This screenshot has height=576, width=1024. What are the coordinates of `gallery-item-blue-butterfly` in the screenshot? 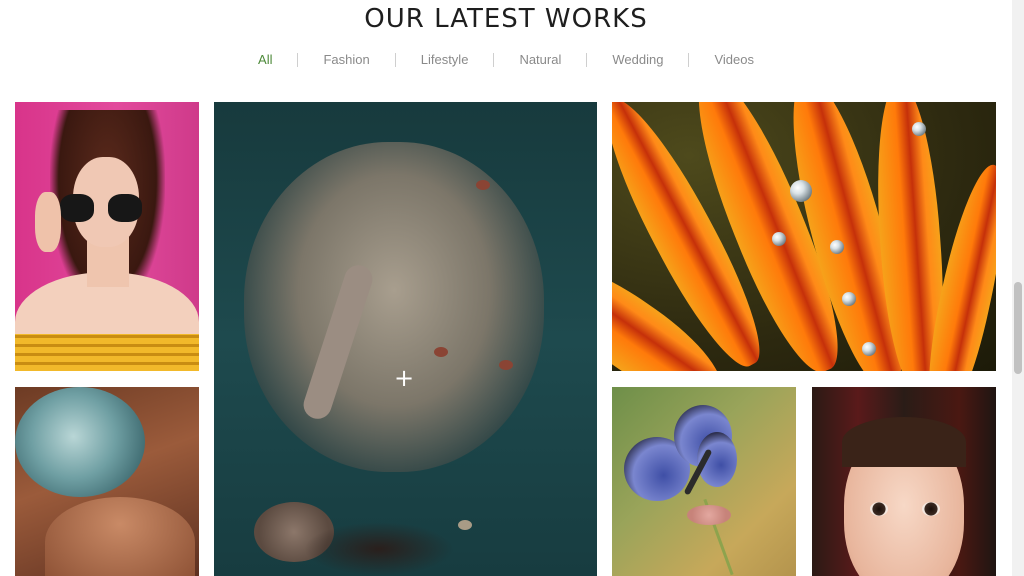 It's located at (704, 481).